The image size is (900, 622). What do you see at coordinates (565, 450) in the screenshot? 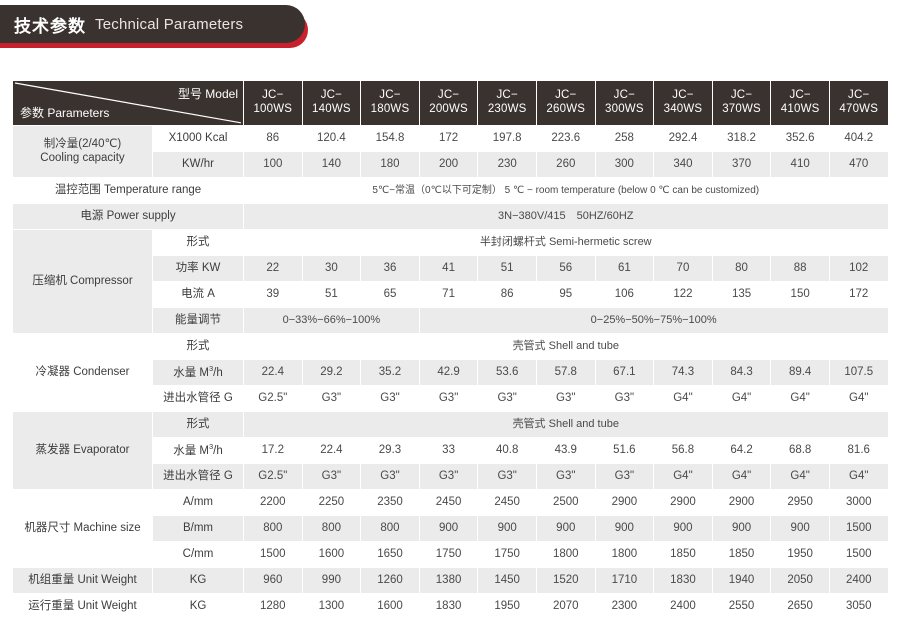
I see `cell-evap-water-5: 43.9` at bounding box center [565, 450].